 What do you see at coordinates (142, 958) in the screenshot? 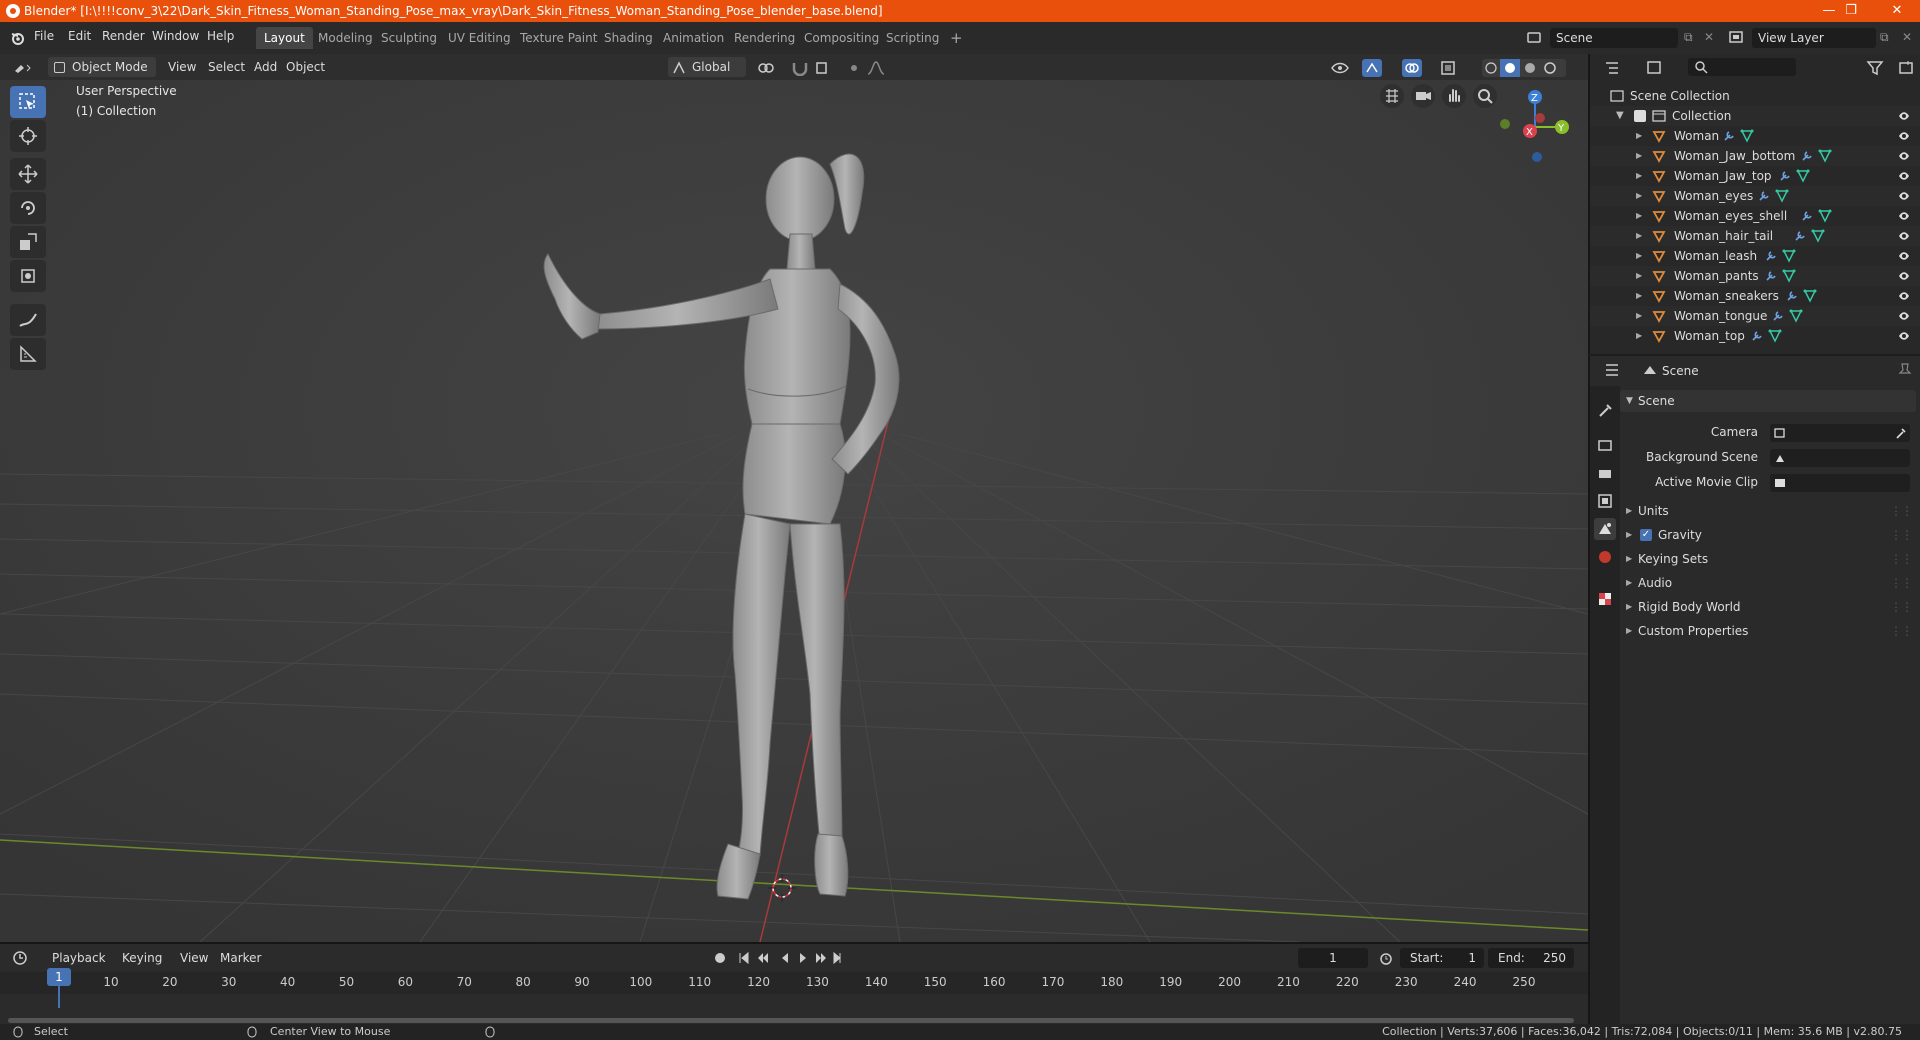
I see `keying-menu: Keying` at bounding box center [142, 958].